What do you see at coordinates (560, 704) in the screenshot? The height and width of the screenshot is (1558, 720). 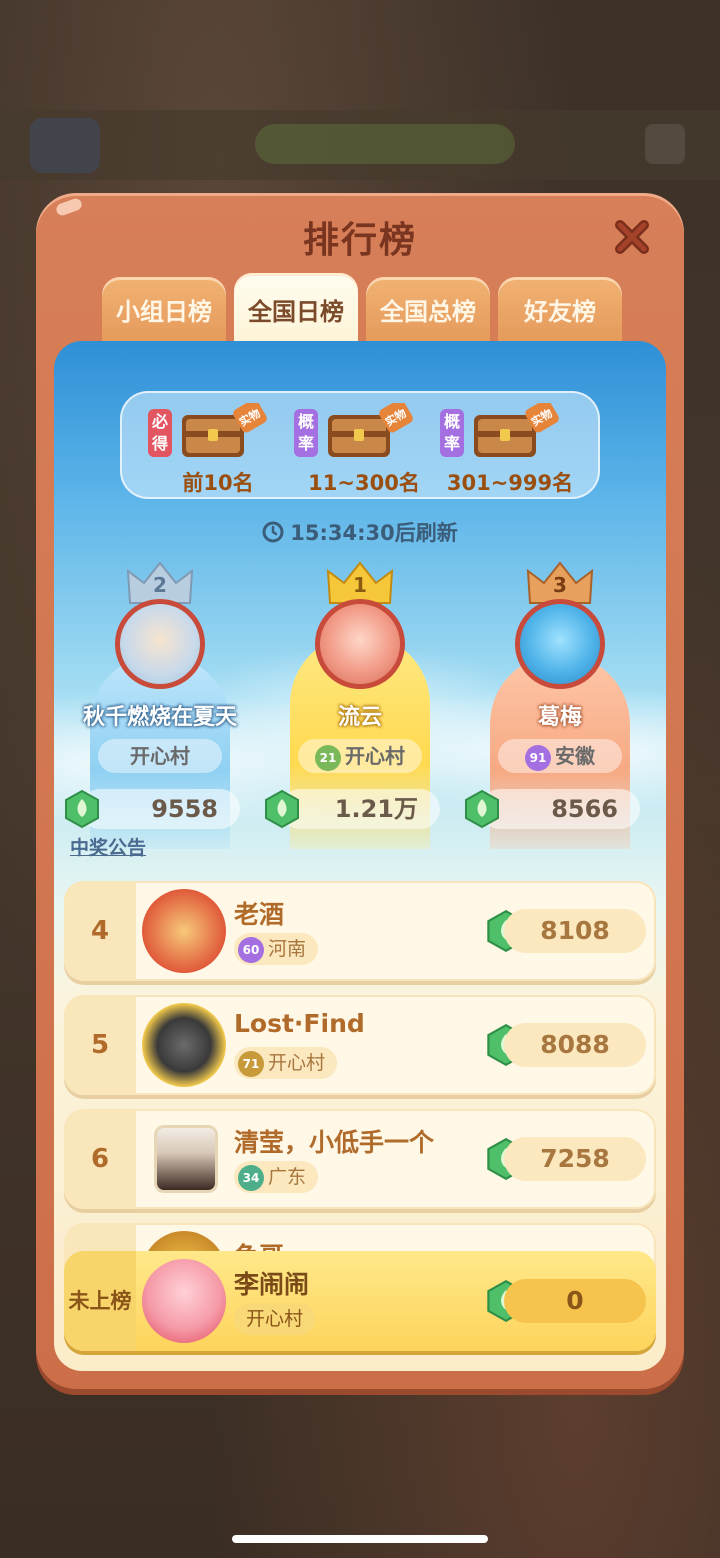 I see `podium-rank-3: 3 葛梅 91 安徽 8566` at bounding box center [560, 704].